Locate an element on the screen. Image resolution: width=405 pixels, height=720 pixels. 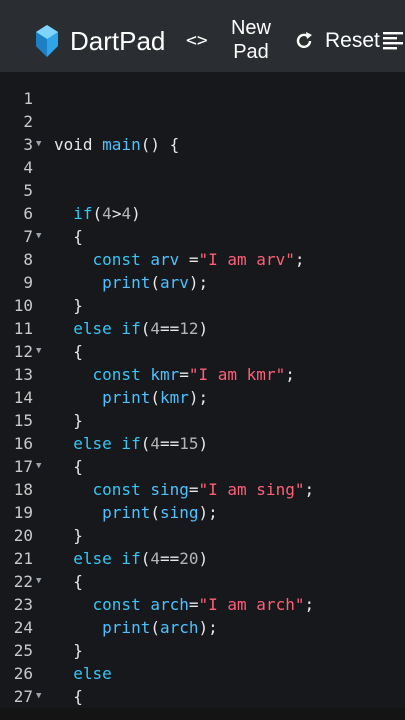
code-line: 5 is located at coordinates (202, 190).